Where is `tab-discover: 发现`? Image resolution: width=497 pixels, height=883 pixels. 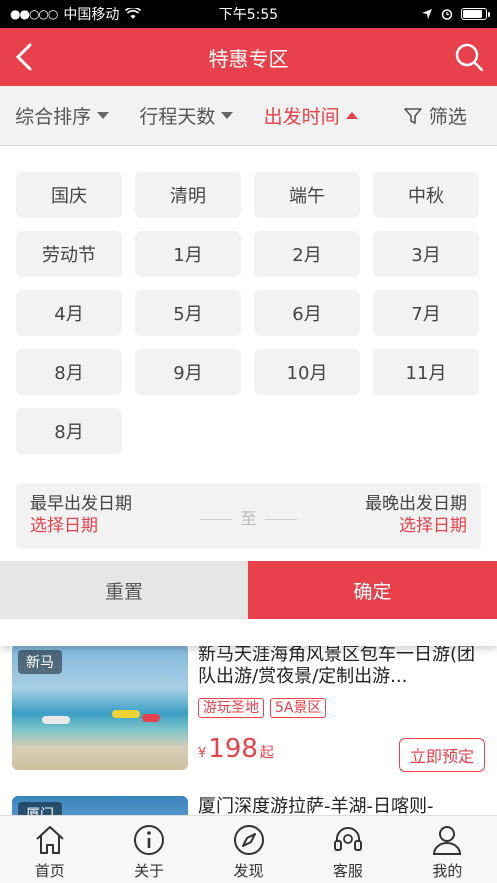 tab-discover: 发现 is located at coordinates (248, 849).